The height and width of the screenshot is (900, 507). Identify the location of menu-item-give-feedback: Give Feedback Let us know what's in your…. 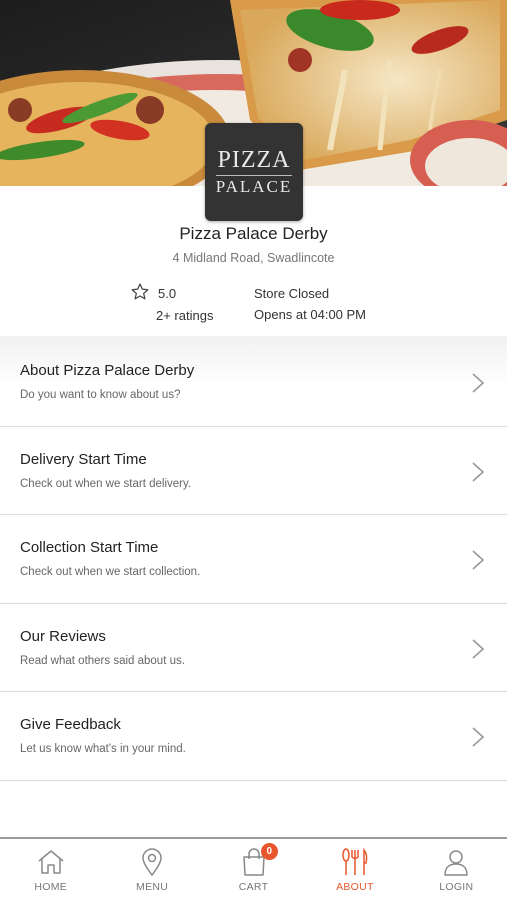
(253, 736).